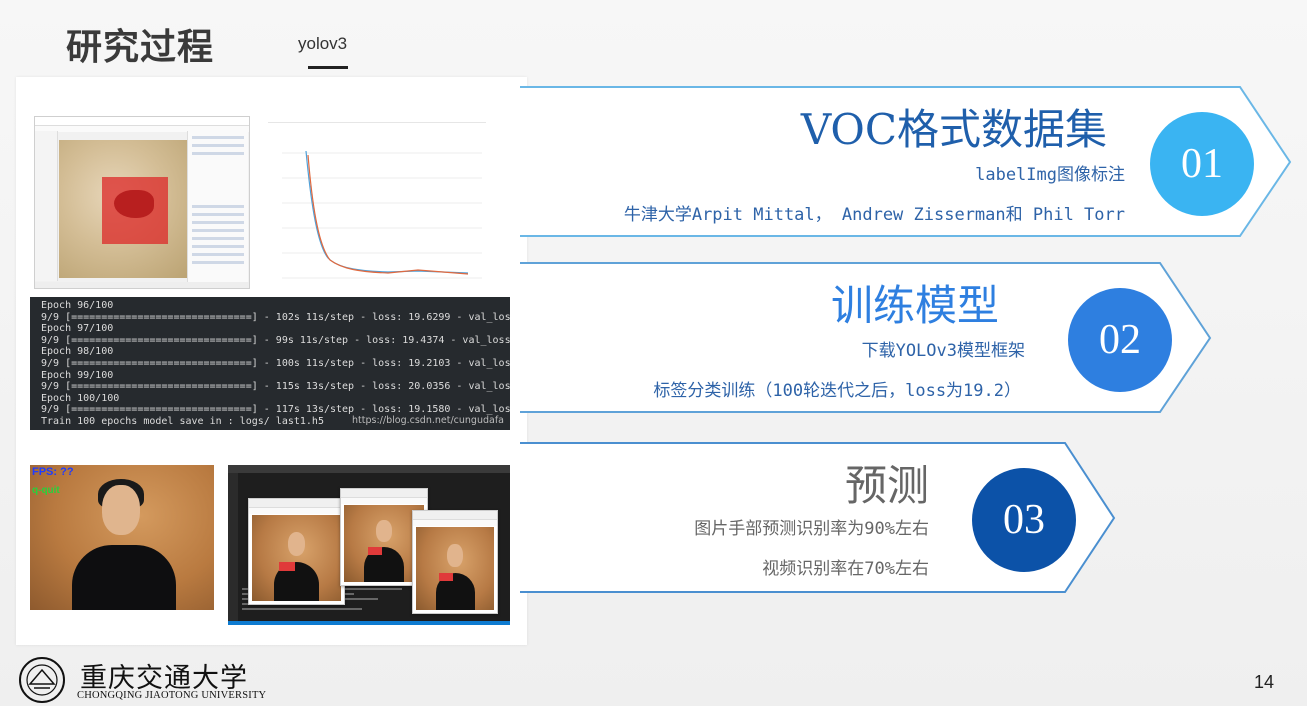 This screenshot has height=706, width=1307. I want to click on item-2-line1: 下载YOLOv3模型框架, so click(943, 351).